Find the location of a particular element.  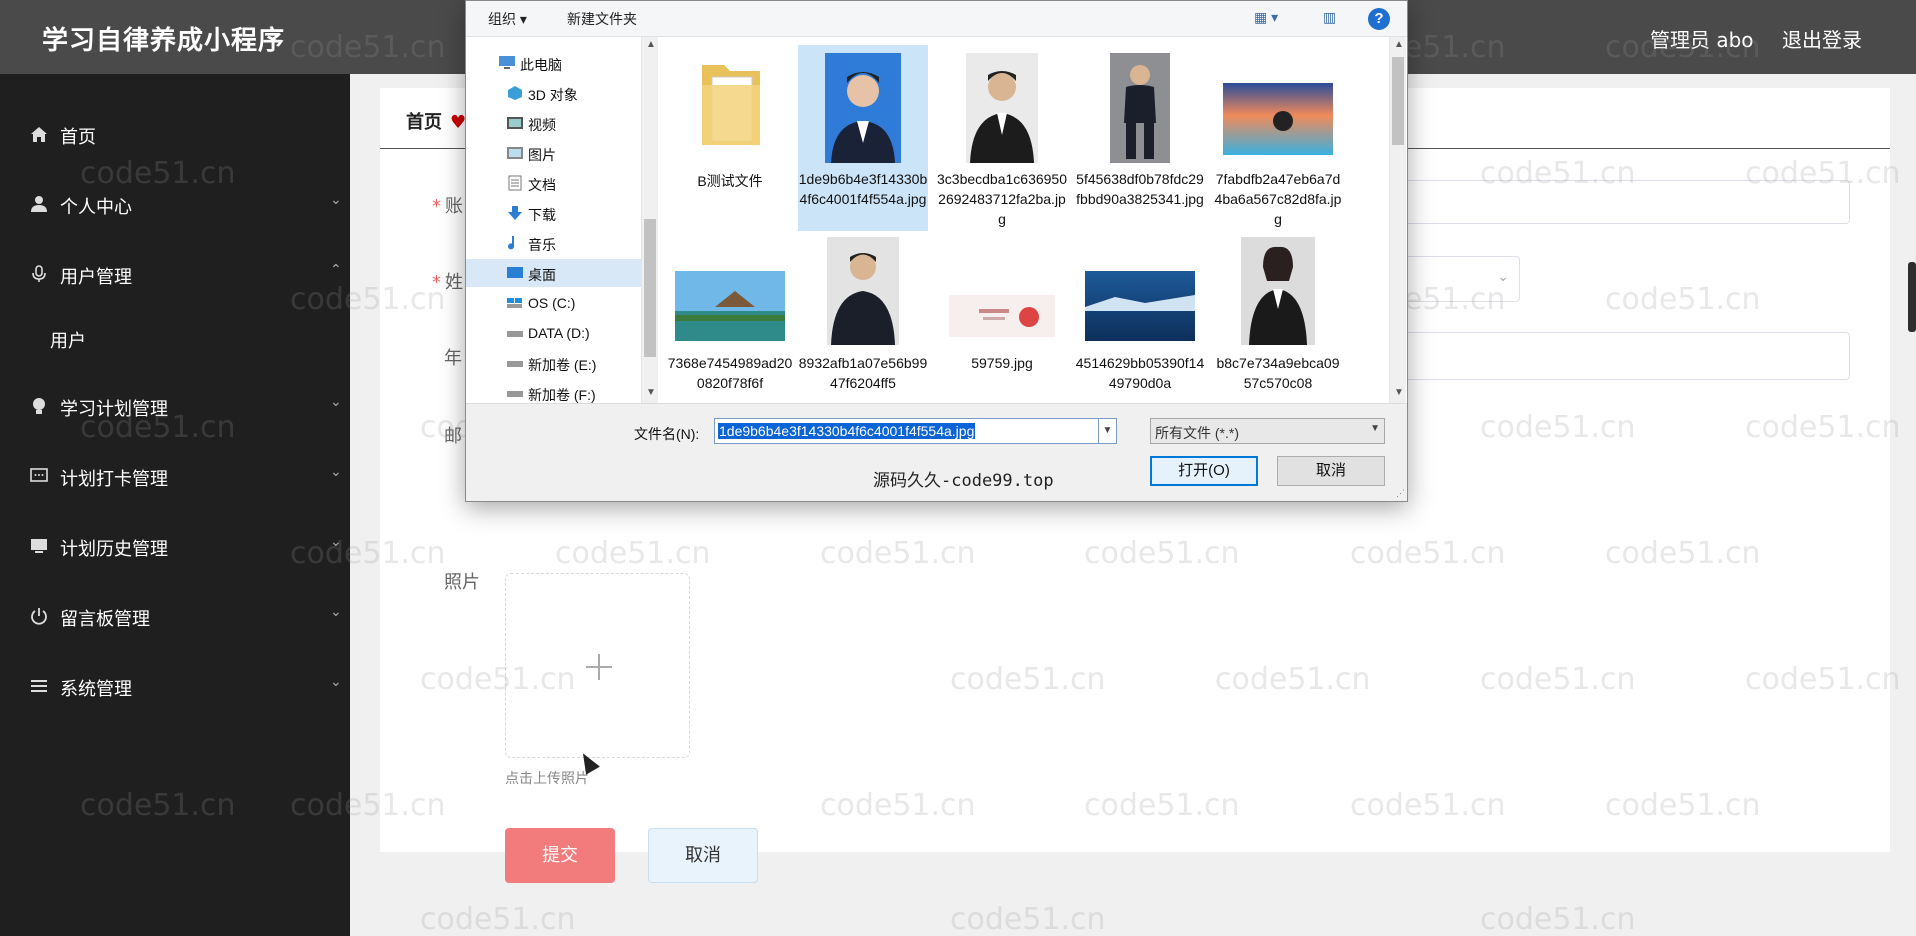

plus-icon is located at coordinates (599, 667).